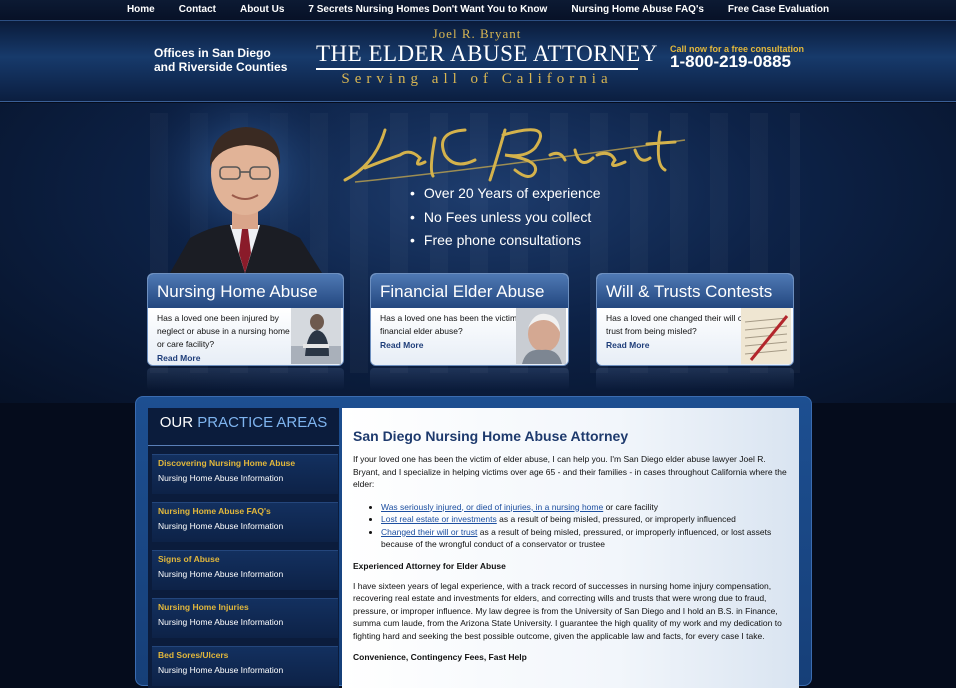 The width and height of the screenshot is (956, 688). Describe the element at coordinates (212, 53) in the screenshot. I see `offices-line-1: Offices in San Diego` at that location.